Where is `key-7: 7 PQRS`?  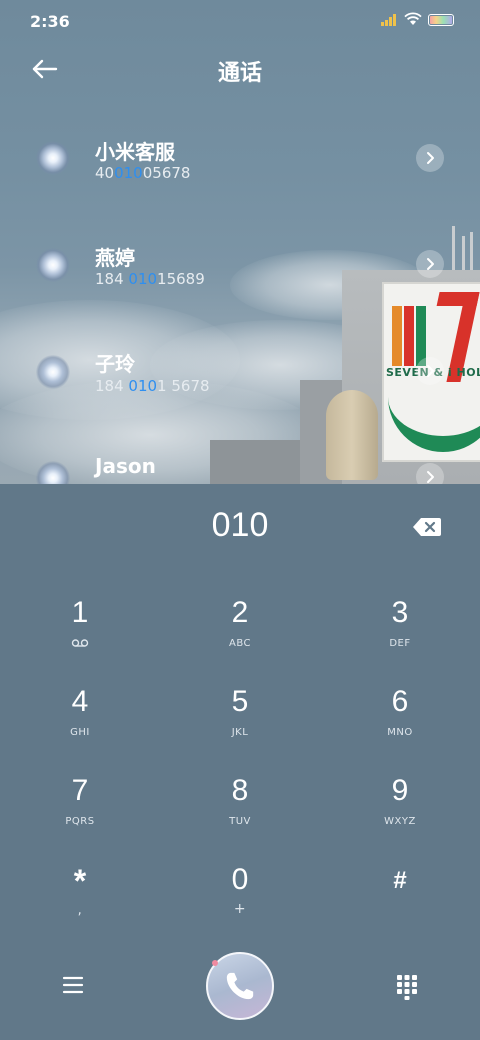
key-7: 7 PQRS is located at coordinates (80, 814).